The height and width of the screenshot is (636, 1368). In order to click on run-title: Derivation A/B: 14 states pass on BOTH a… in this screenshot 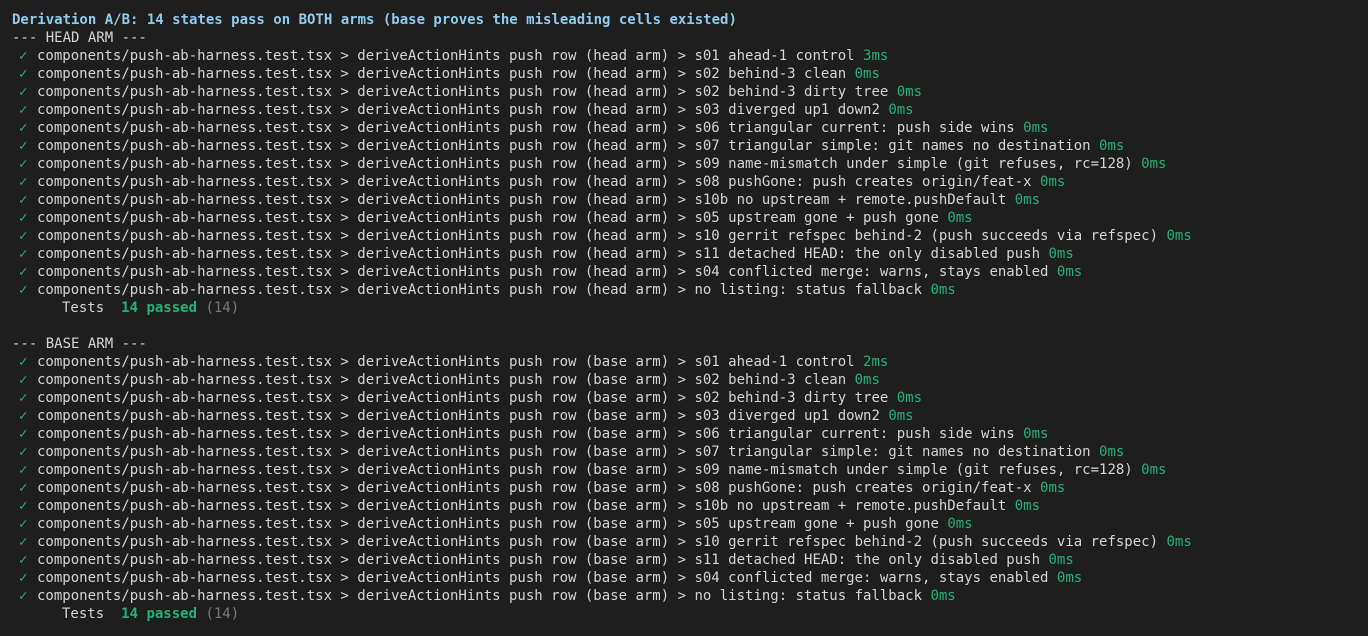, I will do `click(374, 20)`.